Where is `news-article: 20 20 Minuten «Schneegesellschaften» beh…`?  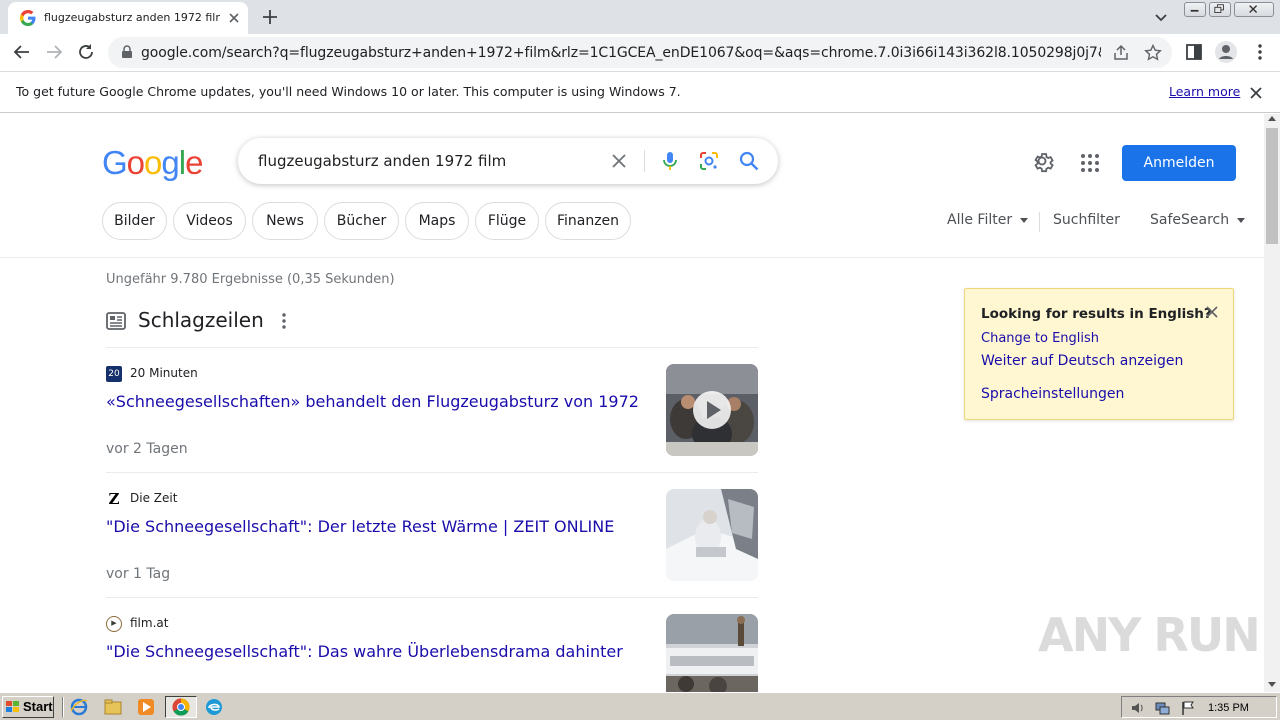
news-article: 20 20 Minuten «Schneegesellschaften» beh… is located at coordinates (432, 426).